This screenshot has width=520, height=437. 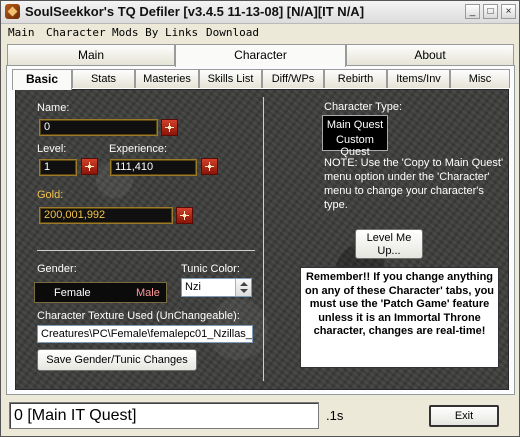 I want to click on name-label: Name:, so click(x=53, y=108).